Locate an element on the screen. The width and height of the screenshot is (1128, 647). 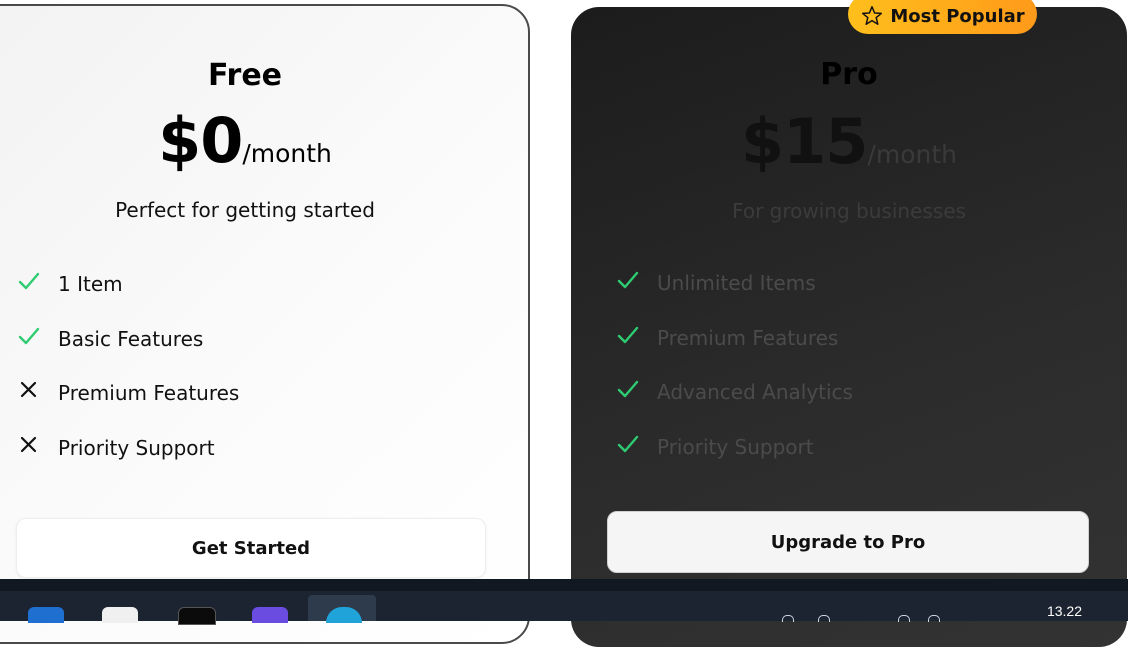
feature-label: 1 Item is located at coordinates (90, 284).